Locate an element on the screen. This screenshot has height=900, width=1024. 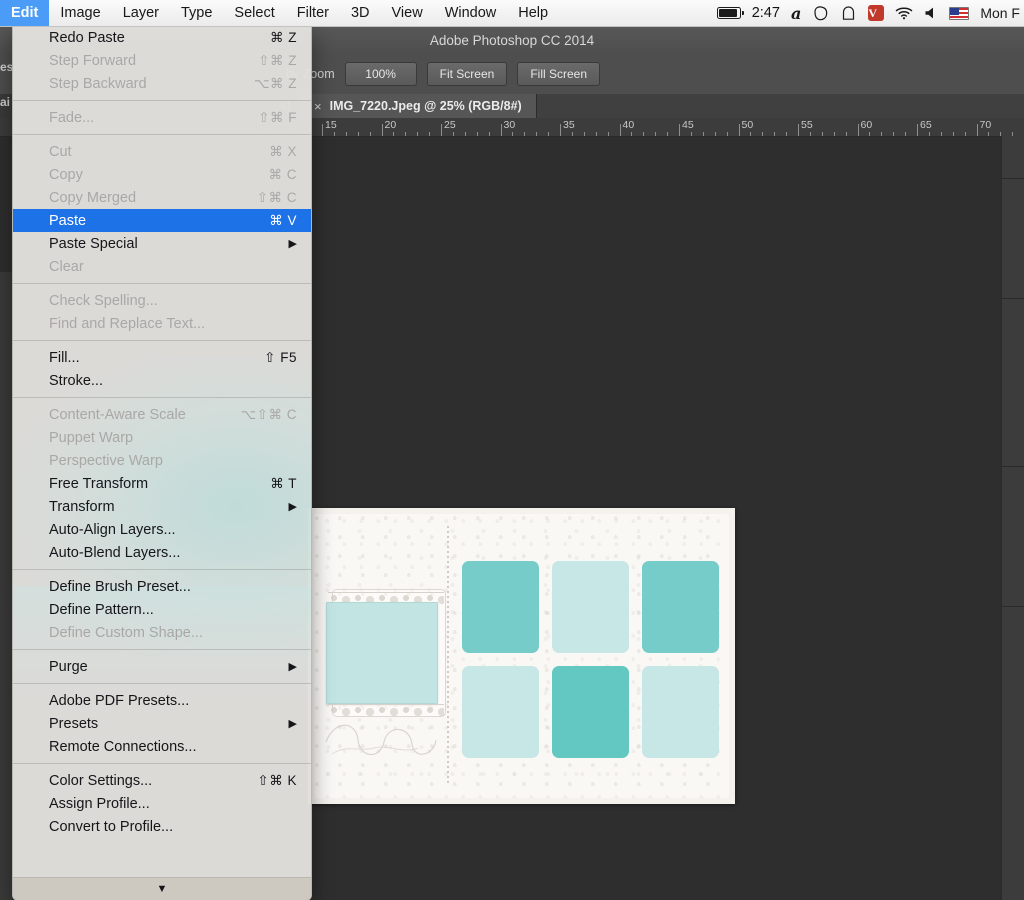
menubar-item-select: Select is located at coordinates (254, 13).